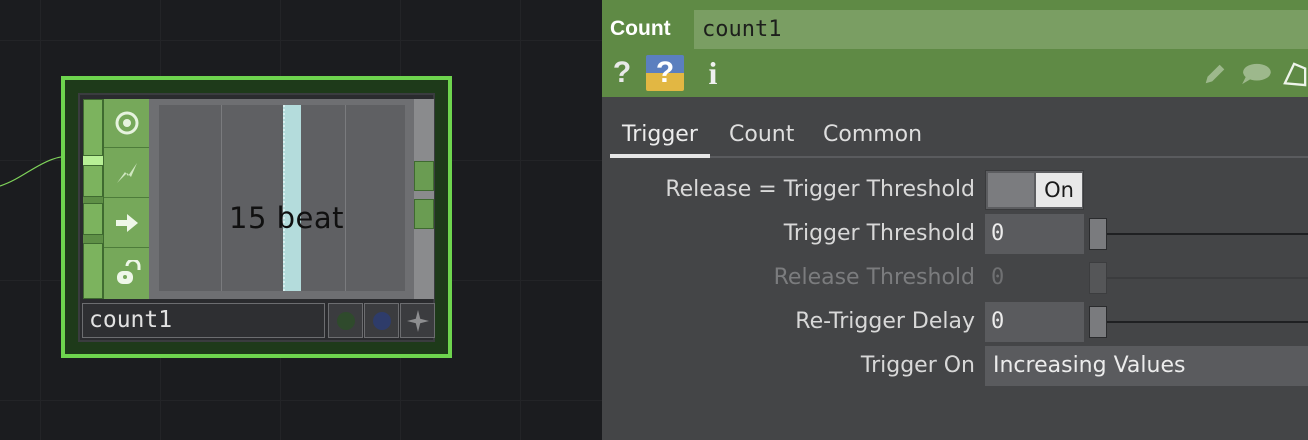 The image size is (1308, 440). I want to click on release-threshold-slider-handle, so click(1098, 278).